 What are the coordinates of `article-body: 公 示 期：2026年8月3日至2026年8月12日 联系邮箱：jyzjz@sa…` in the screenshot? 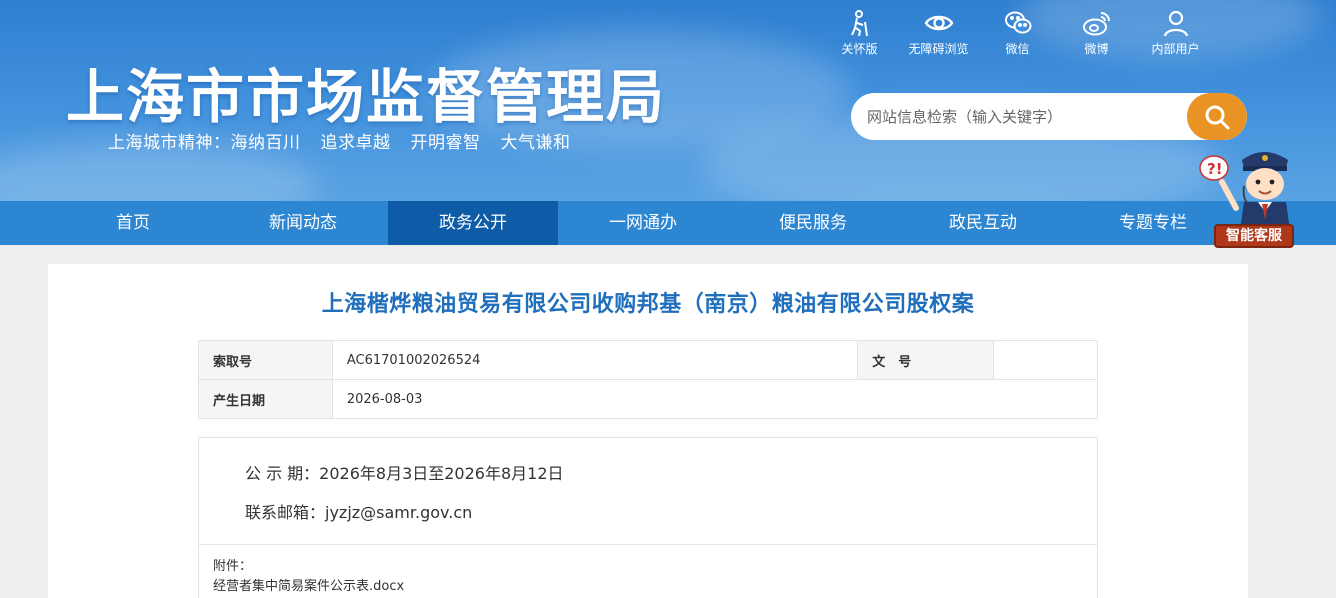 It's located at (648, 491).